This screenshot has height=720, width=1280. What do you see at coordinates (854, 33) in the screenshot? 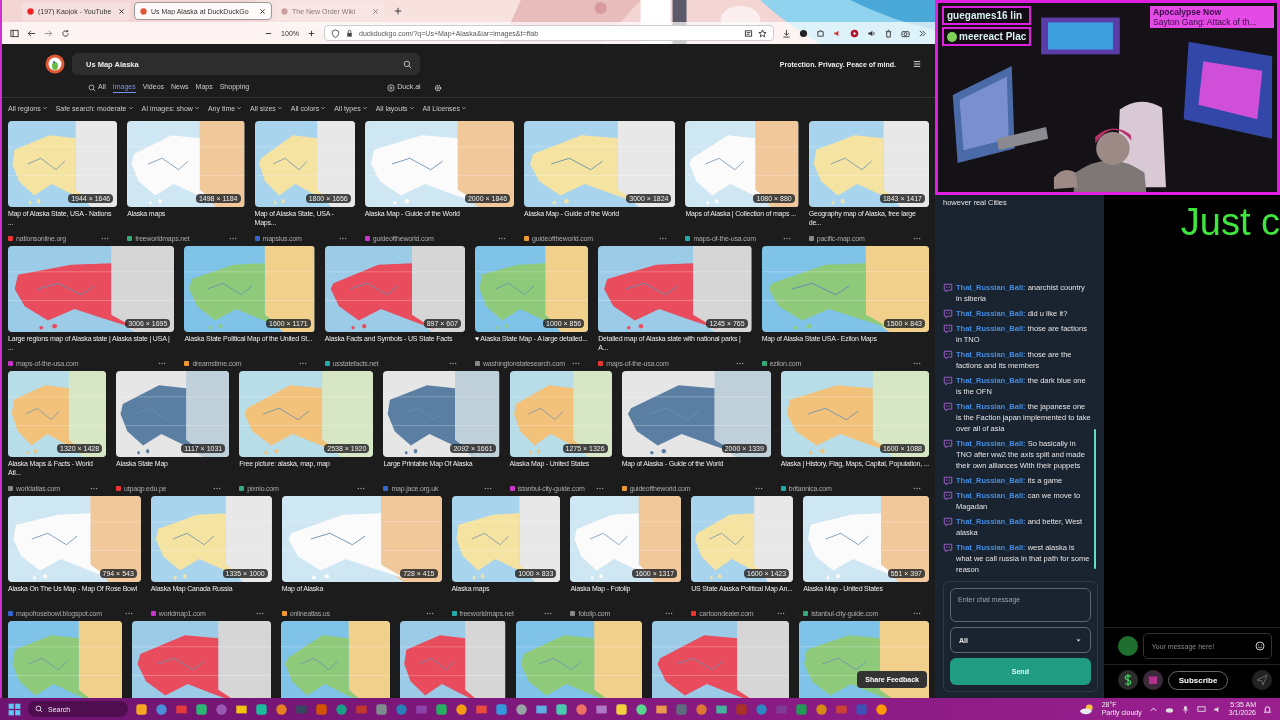
I see `play-icon` at bounding box center [854, 33].